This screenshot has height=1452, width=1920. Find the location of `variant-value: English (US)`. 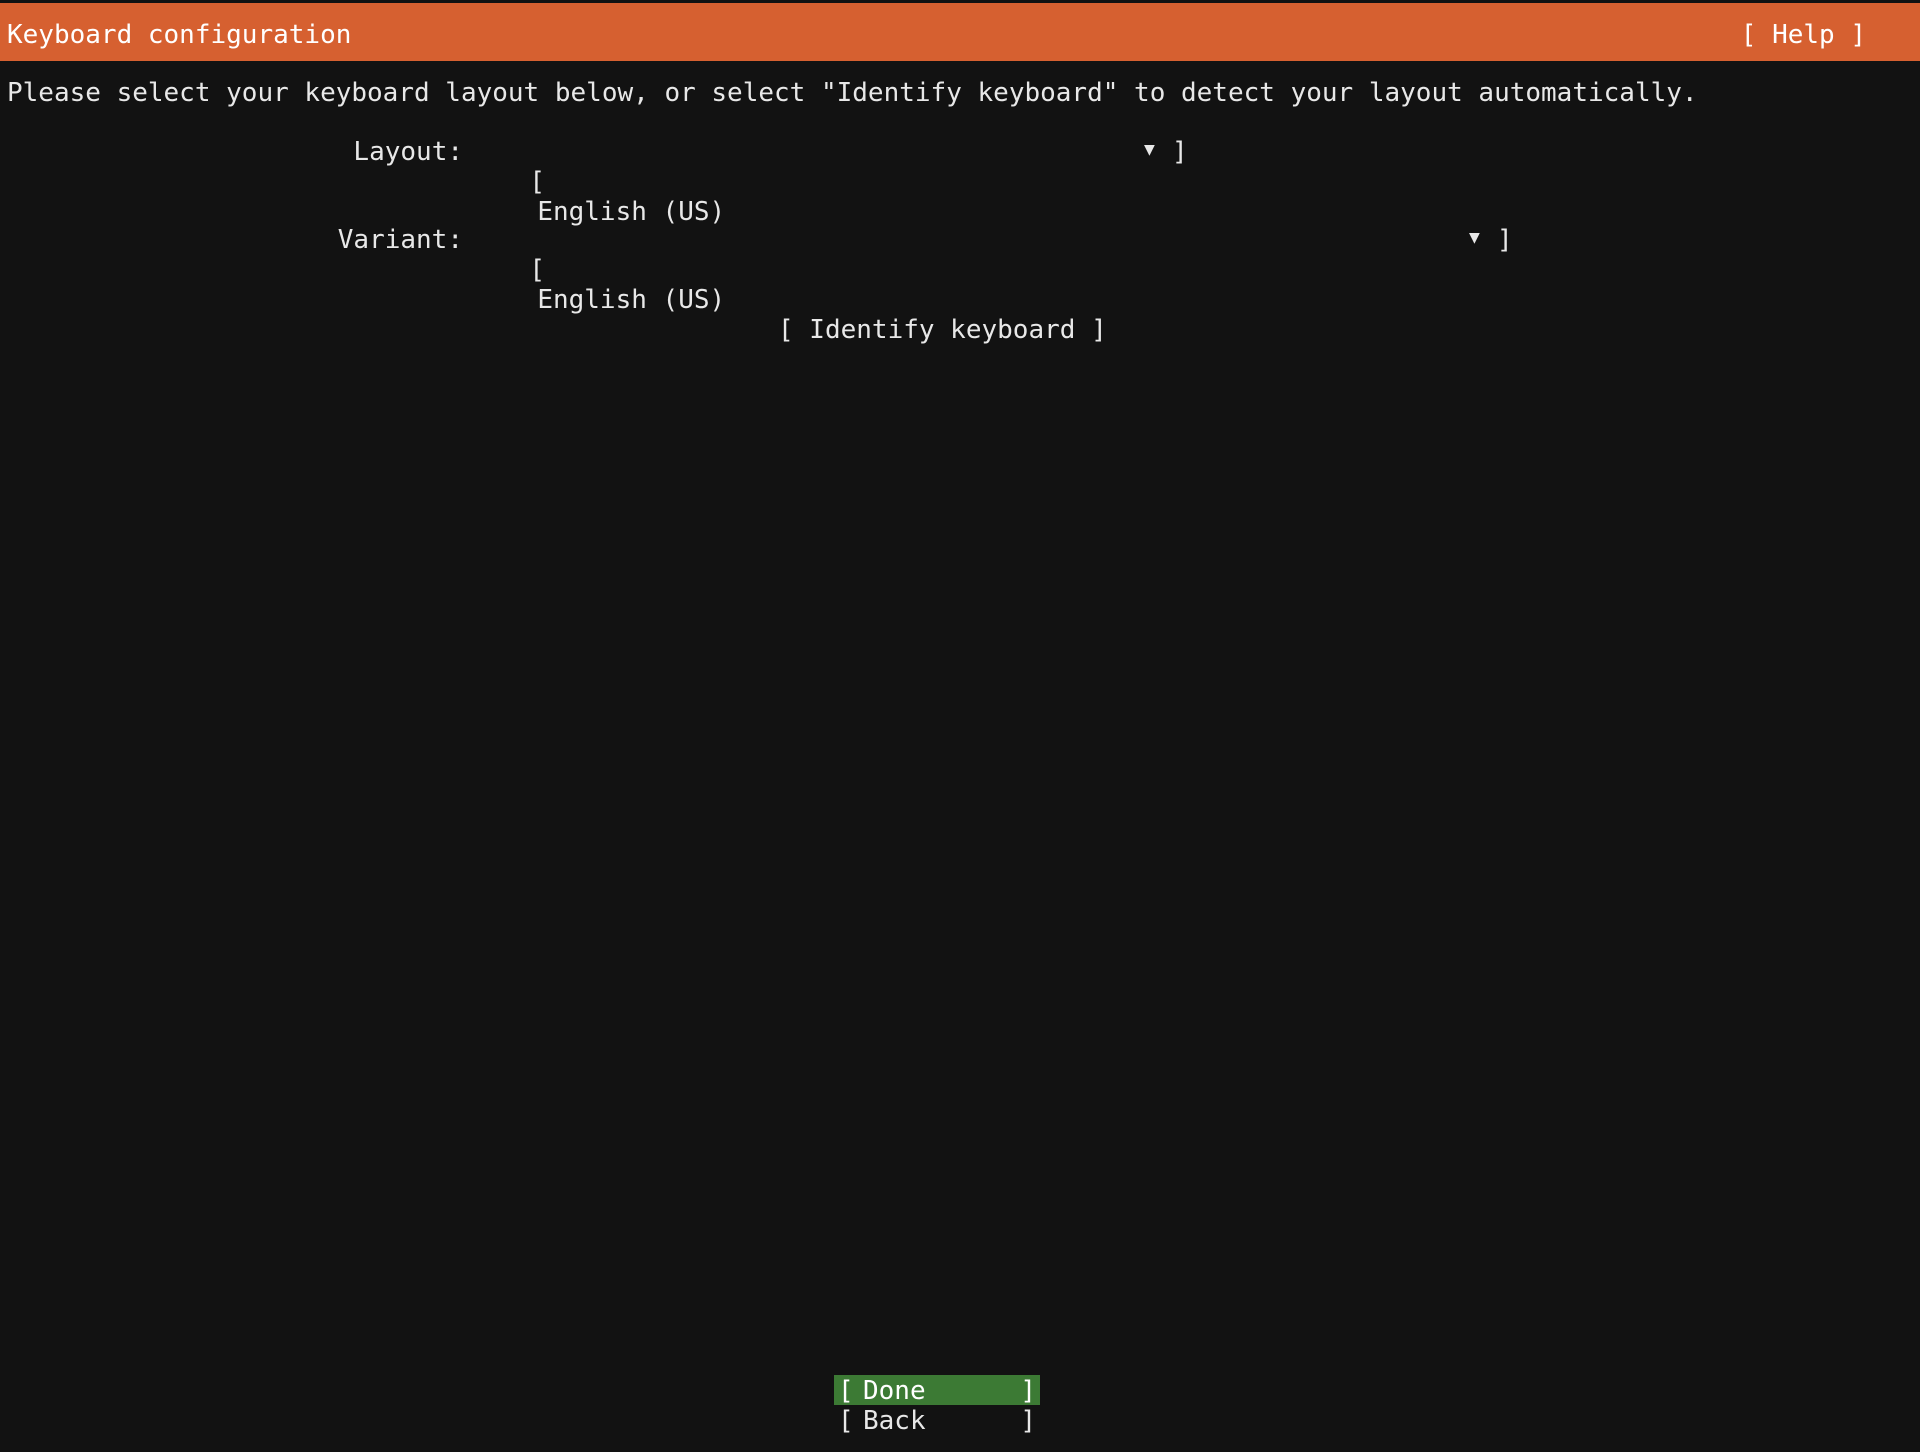

variant-value: English (US) is located at coordinates (631, 300).